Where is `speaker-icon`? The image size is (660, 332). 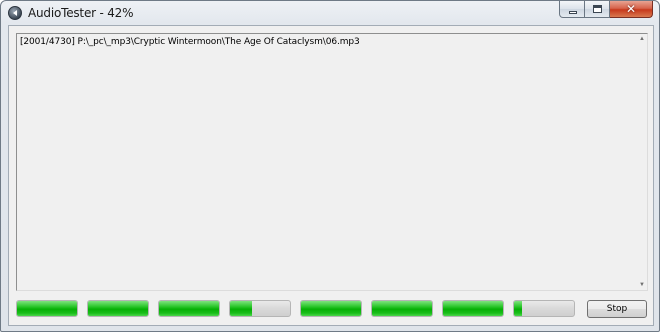
speaker-icon is located at coordinates (15, 13).